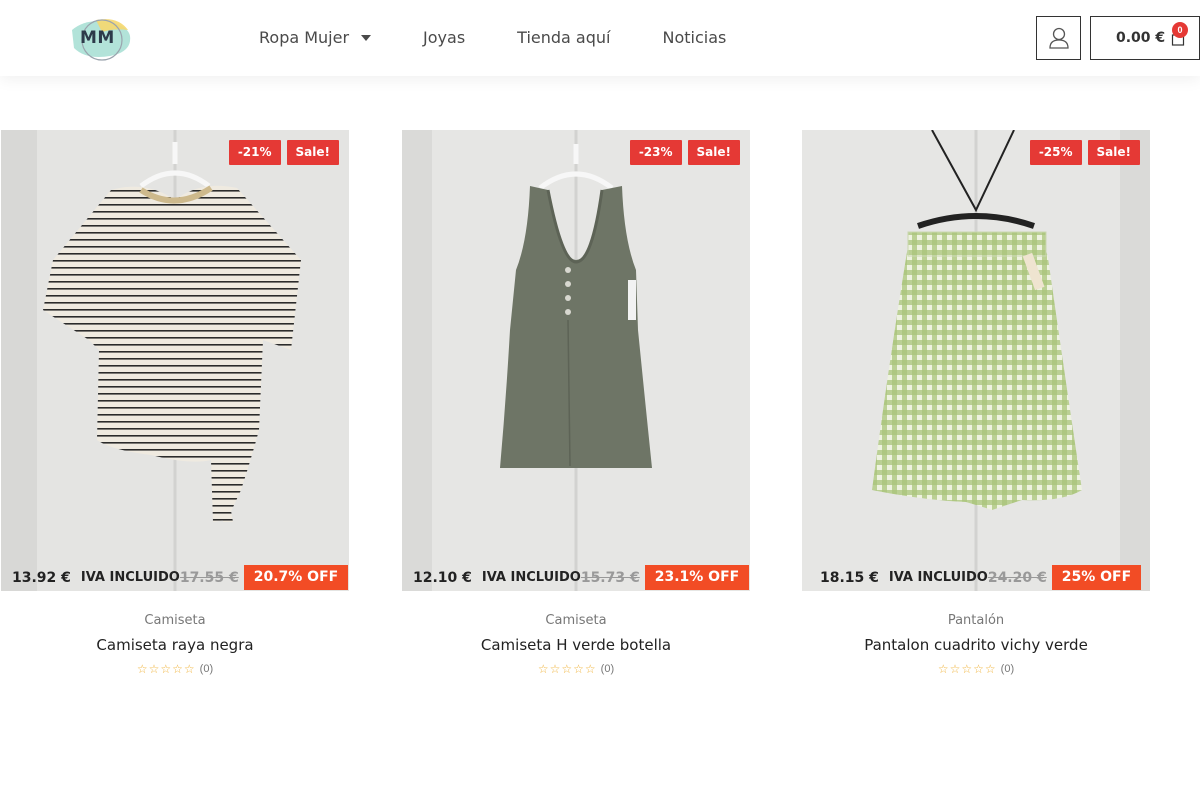  What do you see at coordinates (175, 645) in the screenshot?
I see `product-title: Camiseta raya negra` at bounding box center [175, 645].